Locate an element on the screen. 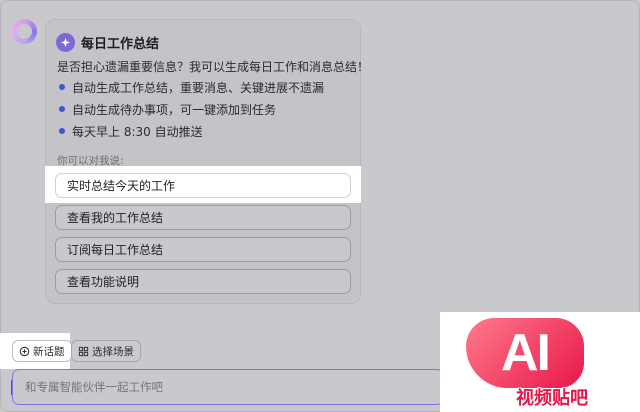 The height and width of the screenshot is (412, 640). message-input-box is located at coordinates (228, 387).